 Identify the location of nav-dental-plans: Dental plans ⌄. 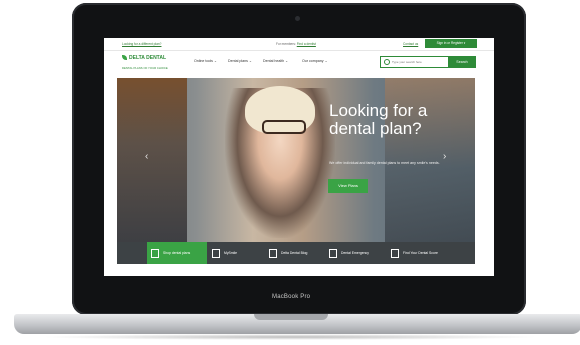
(240, 61).